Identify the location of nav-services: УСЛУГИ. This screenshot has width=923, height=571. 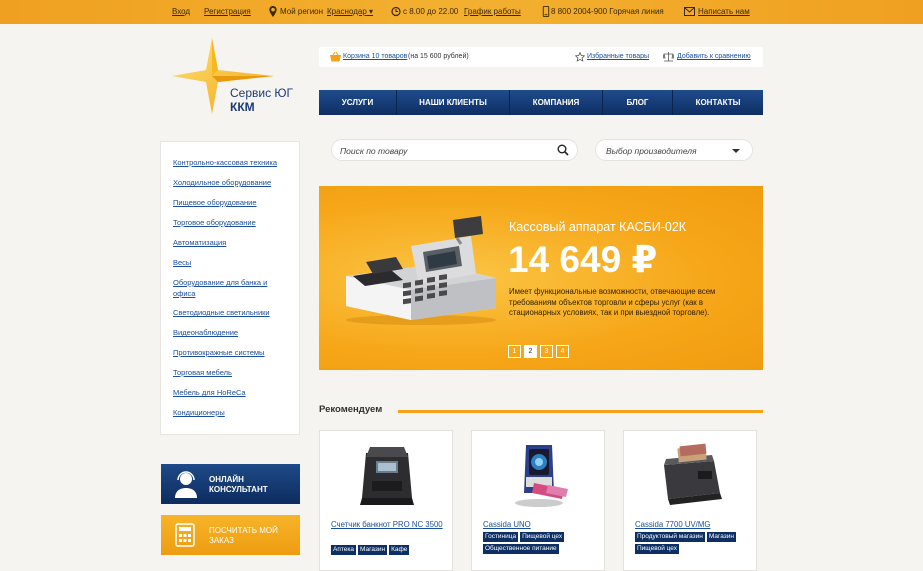
(358, 102).